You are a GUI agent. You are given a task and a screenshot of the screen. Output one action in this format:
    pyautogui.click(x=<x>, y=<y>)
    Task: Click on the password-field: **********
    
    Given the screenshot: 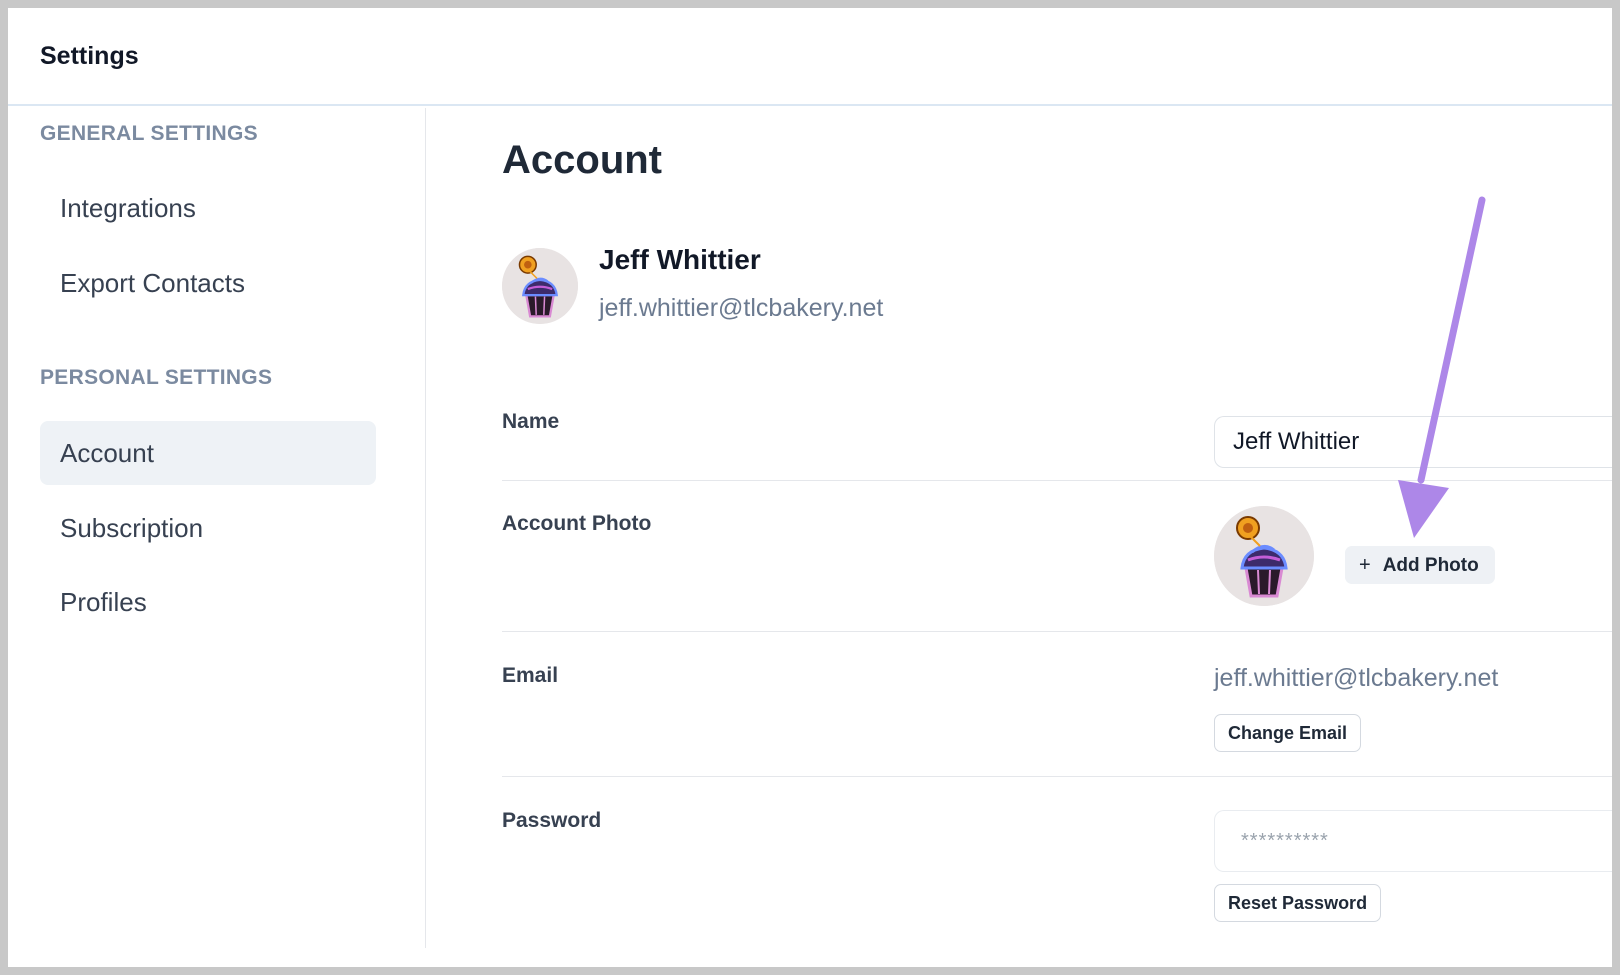 What is the action you would take?
    pyautogui.click(x=1413, y=841)
    